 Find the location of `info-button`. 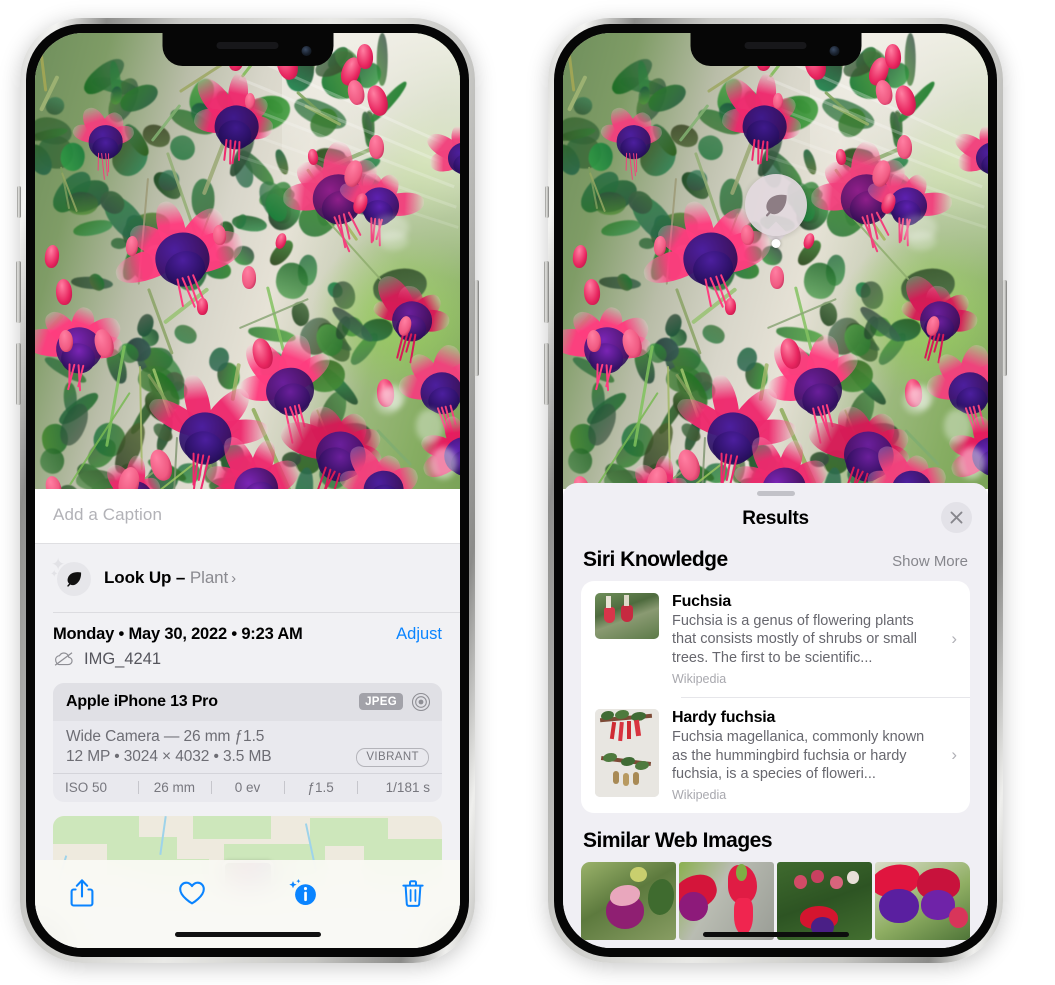

info-button is located at coordinates (303, 893).